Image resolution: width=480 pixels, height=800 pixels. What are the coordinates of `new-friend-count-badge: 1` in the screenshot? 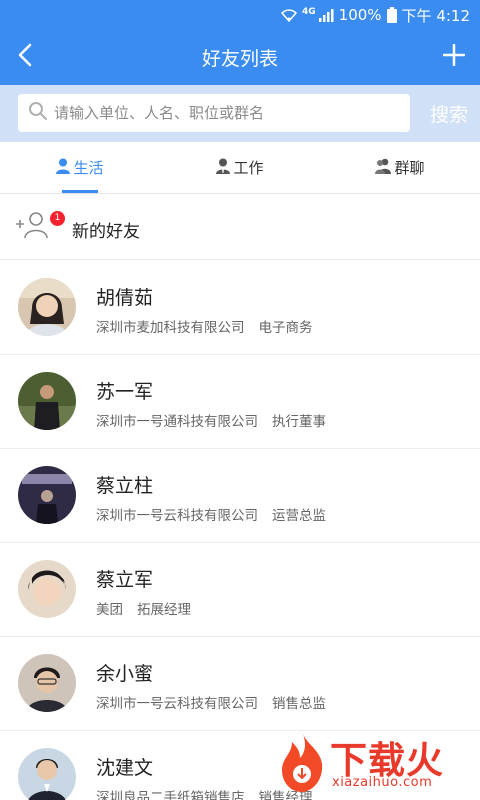 It's located at (57, 218).